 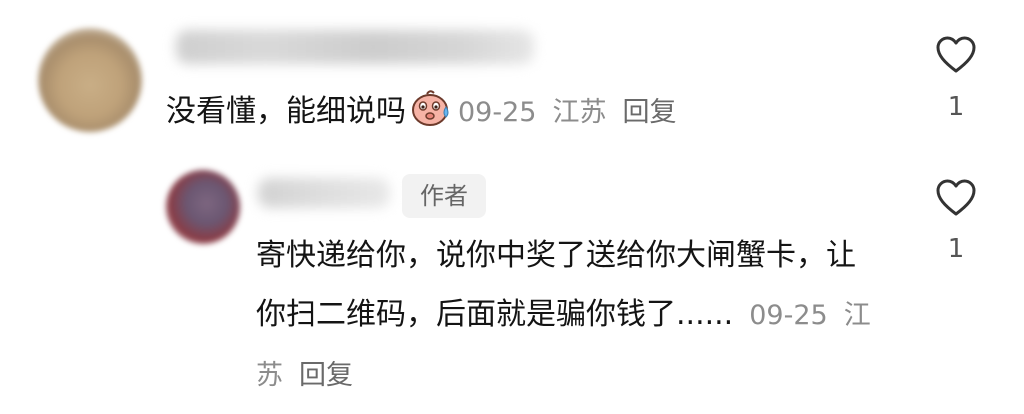 What do you see at coordinates (444, 196) in the screenshot?
I see `author-badge: 作者` at bounding box center [444, 196].